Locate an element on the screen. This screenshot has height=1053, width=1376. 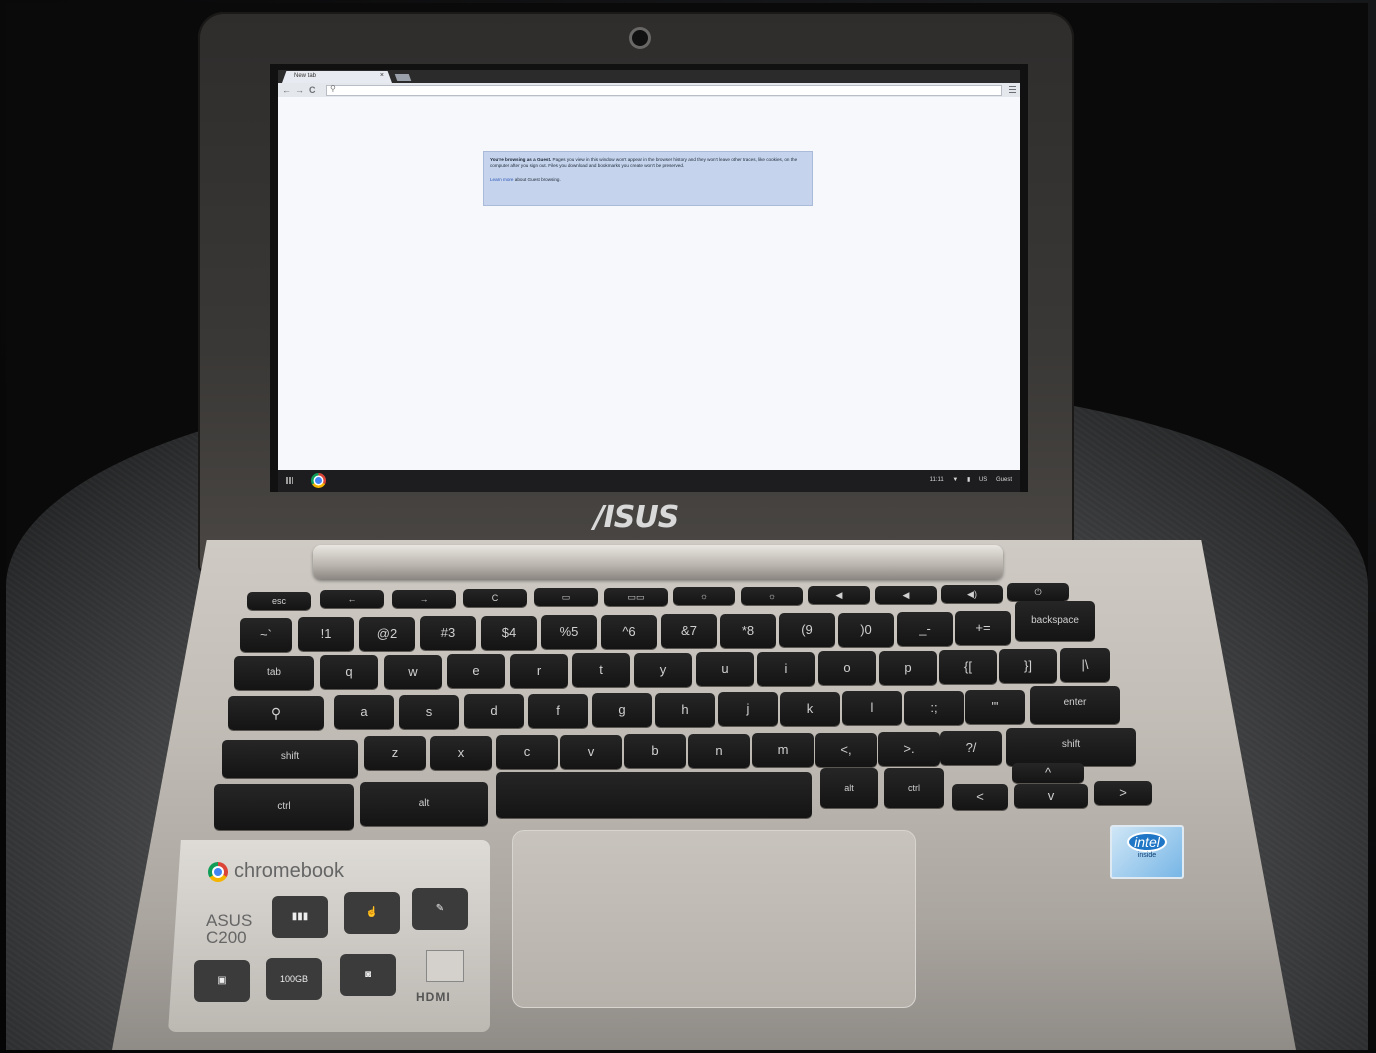
key-backtick: ~` is located at coordinates (266, 635).